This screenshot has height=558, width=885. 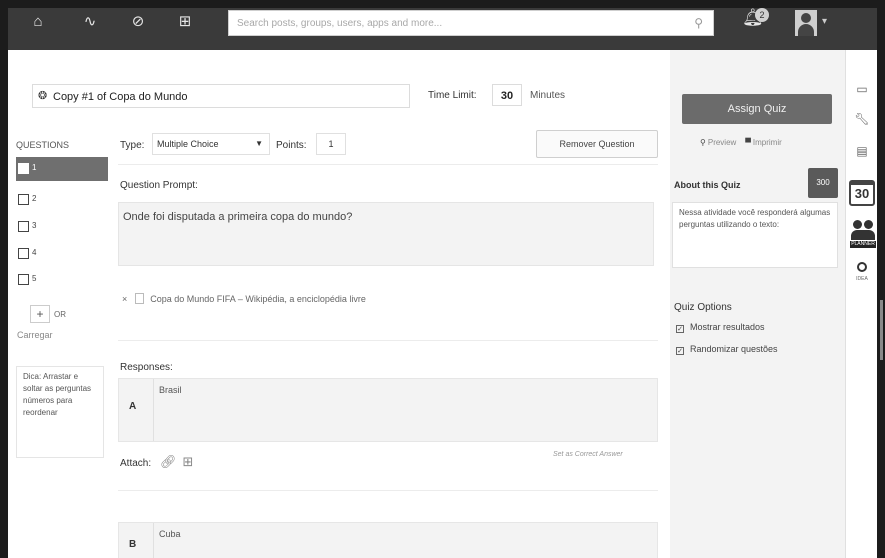 I want to click on time-limit-unit: Minutes, so click(x=548, y=95).